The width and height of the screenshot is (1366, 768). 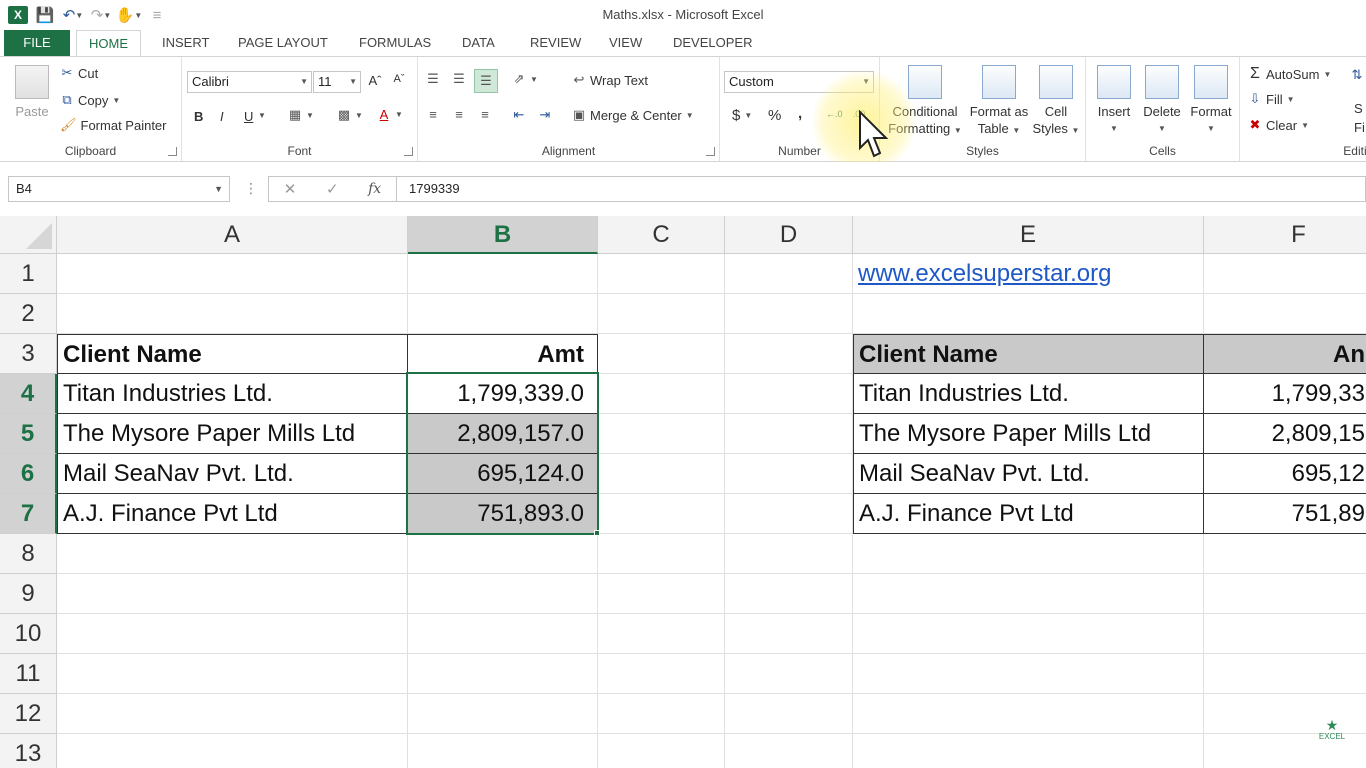 I want to click on column-header-d: D, so click(x=789, y=235).